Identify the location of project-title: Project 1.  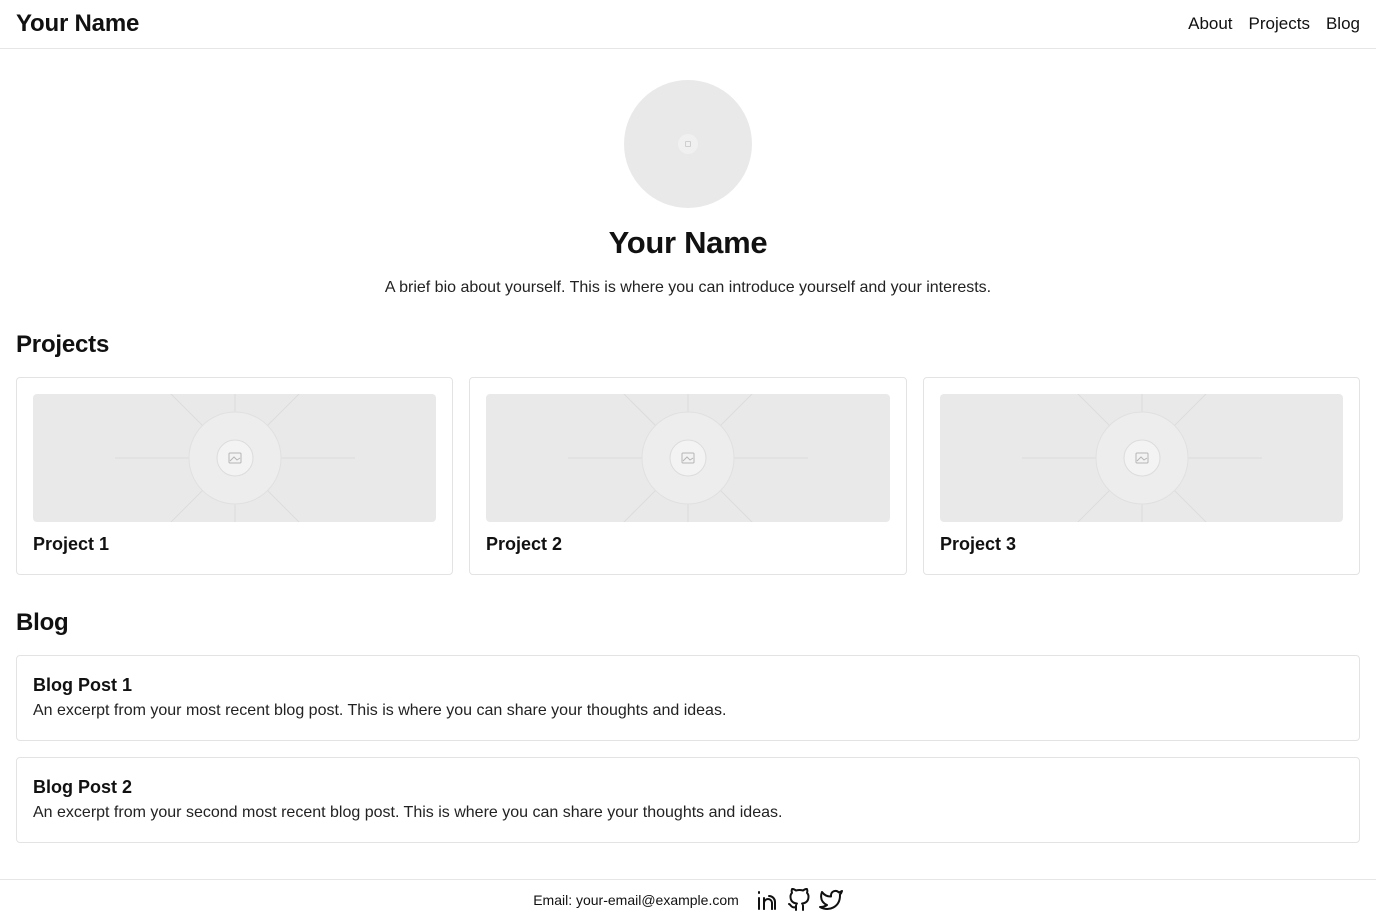
(71, 544).